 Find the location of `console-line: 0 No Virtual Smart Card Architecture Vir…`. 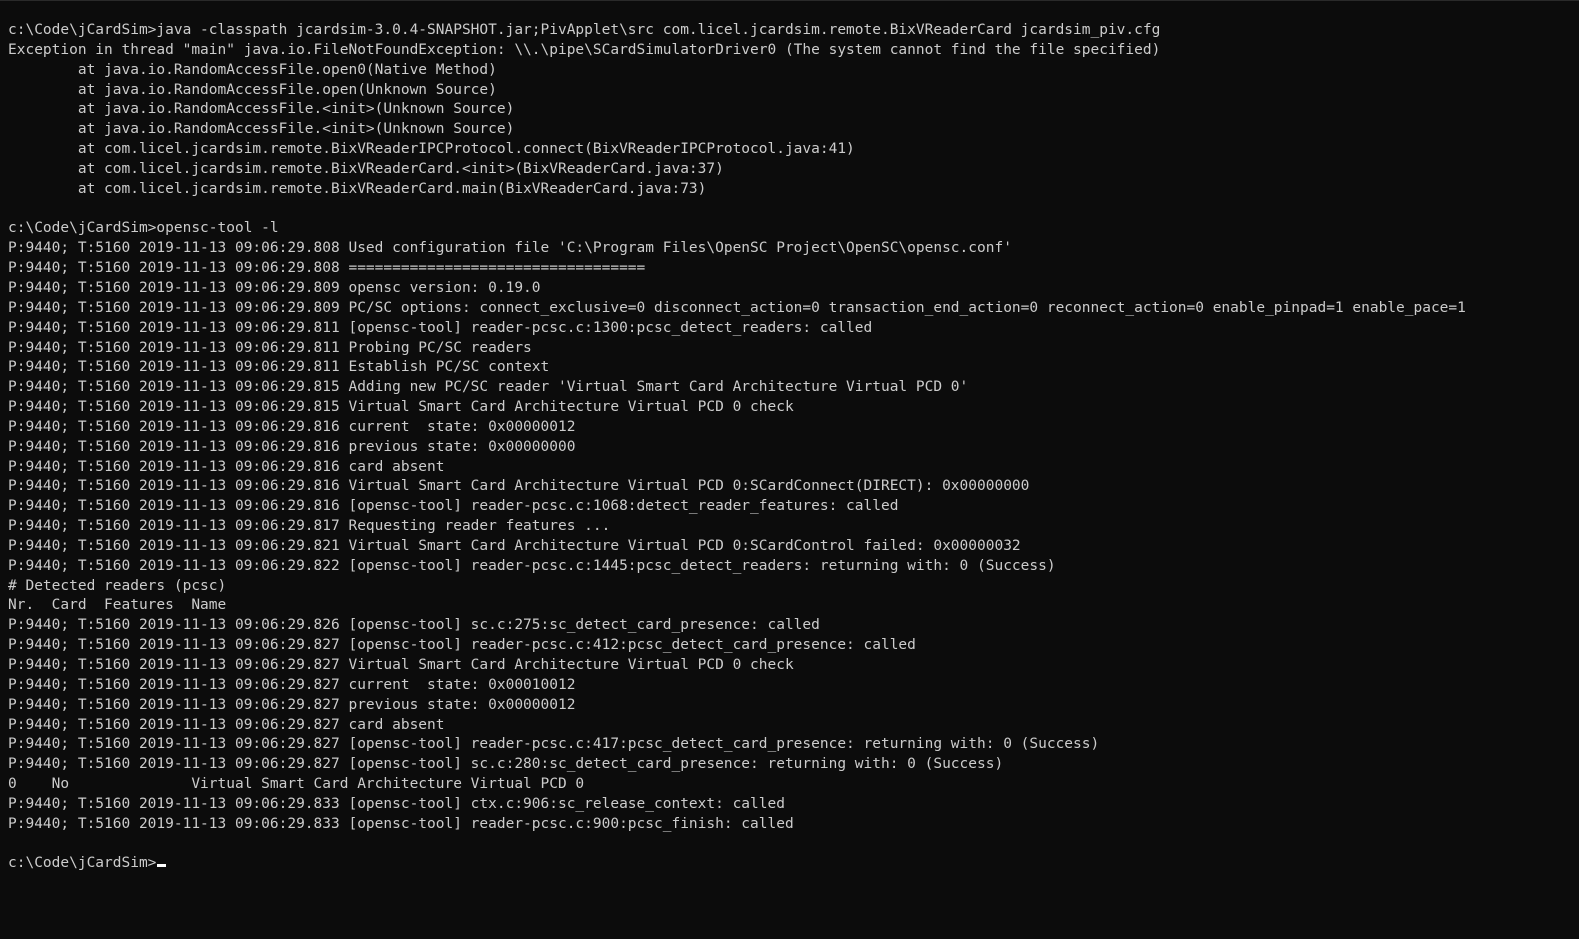

console-line: 0 No Virtual Smart Card Architecture Vir… is located at coordinates (296, 784).